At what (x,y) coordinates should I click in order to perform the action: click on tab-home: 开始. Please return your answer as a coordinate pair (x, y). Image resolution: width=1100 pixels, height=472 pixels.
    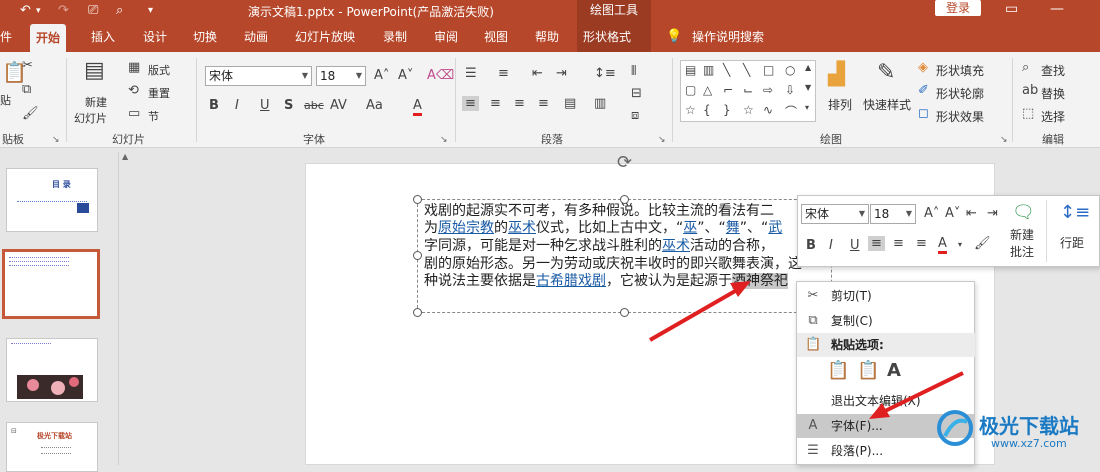
    Looking at the image, I should click on (48, 38).